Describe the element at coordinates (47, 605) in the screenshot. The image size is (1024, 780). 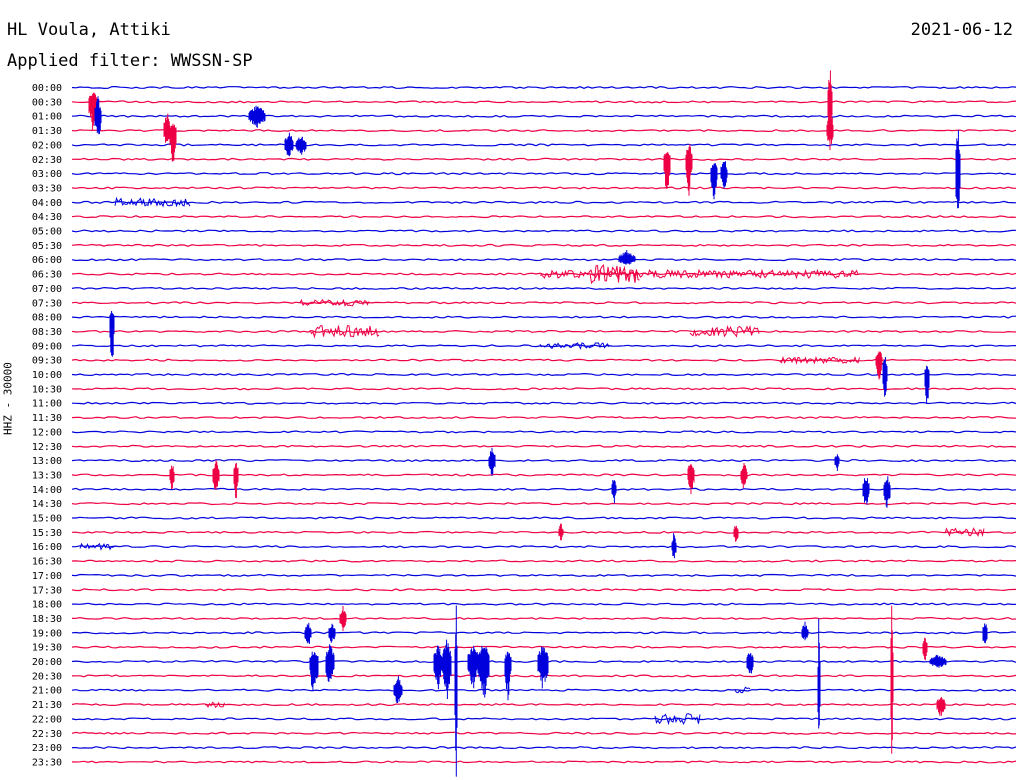
I see `time-label: 18:00` at that location.